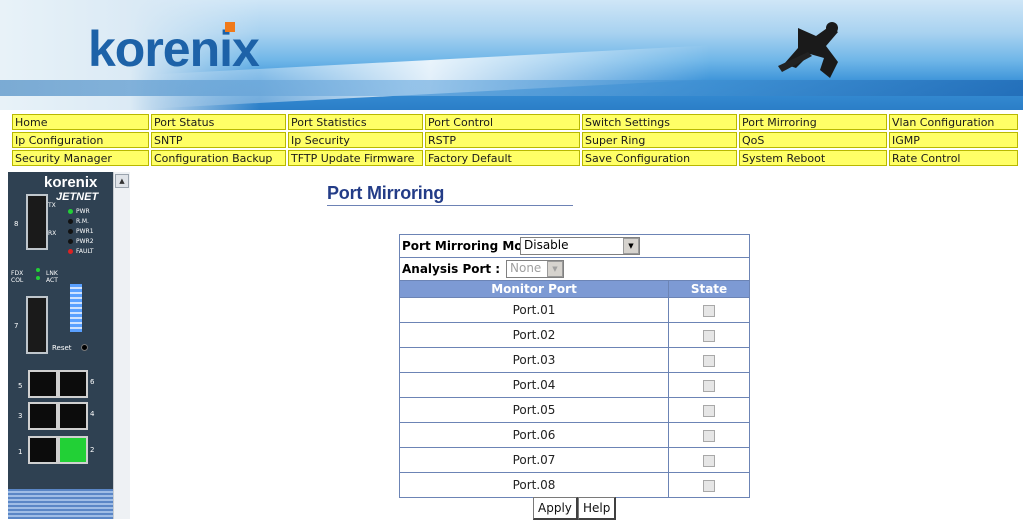 The image size is (1023, 520). I want to click on led-label-pwr: PWR, so click(83, 211).